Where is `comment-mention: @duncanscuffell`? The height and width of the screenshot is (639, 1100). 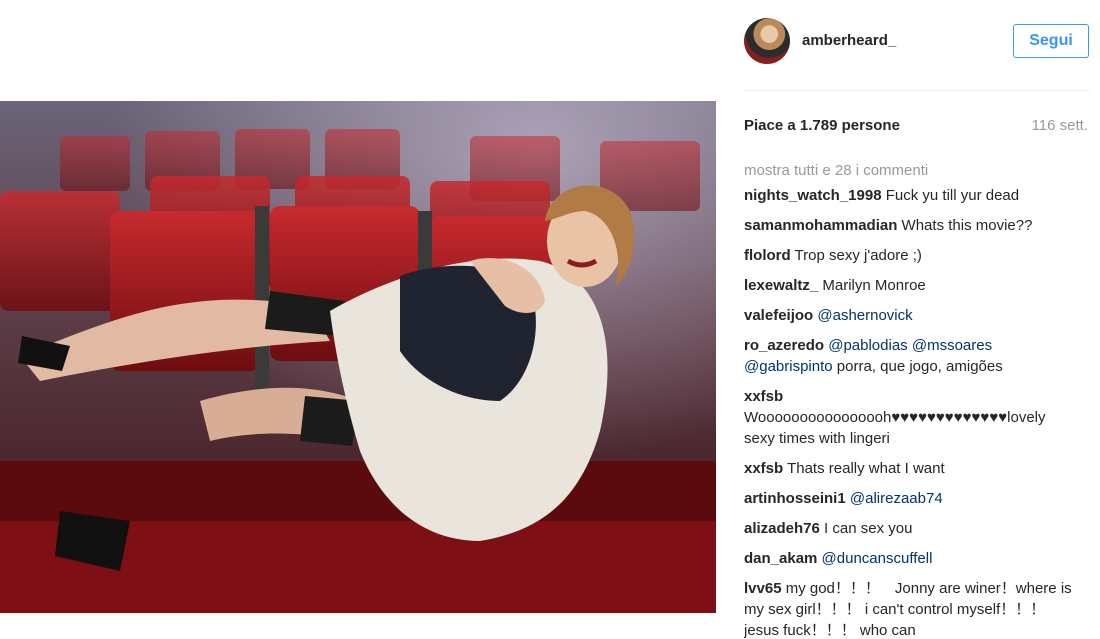 comment-mention: @duncanscuffell is located at coordinates (877, 558).